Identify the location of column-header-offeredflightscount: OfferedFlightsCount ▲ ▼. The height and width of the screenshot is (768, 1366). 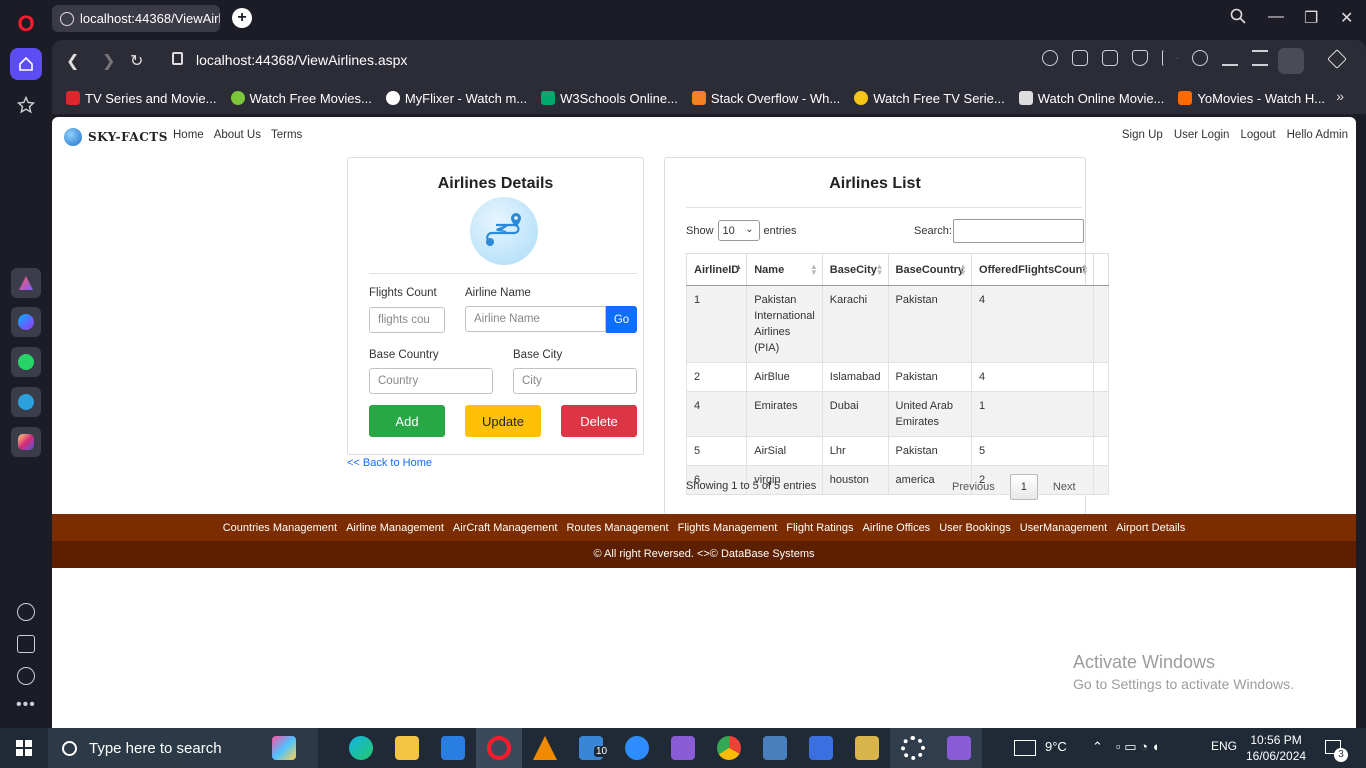
(1032, 269).